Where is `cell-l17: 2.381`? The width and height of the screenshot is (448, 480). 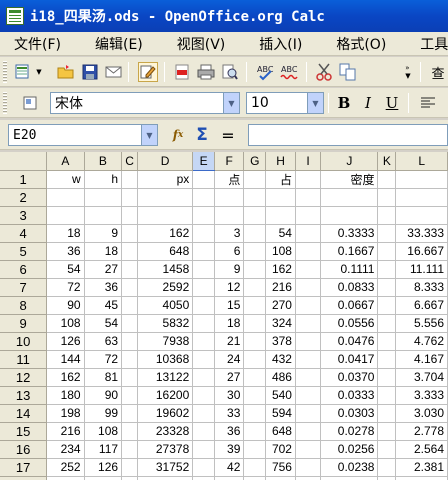 cell-l17: 2.381 is located at coordinates (421, 467).